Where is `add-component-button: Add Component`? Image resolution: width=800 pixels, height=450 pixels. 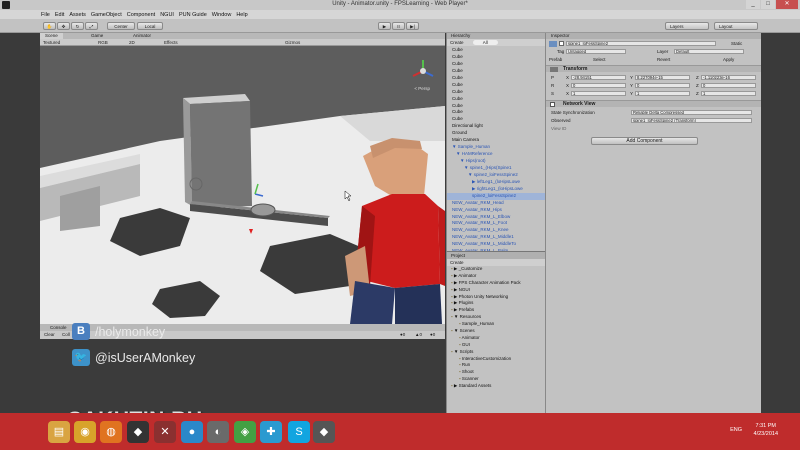 add-component-button: Add Component is located at coordinates (644, 141).